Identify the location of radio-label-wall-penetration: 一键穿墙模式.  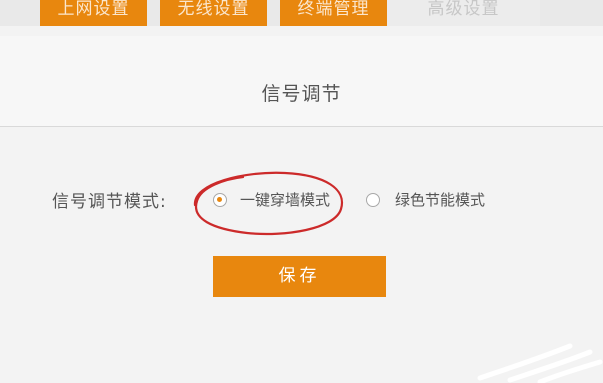
(285, 199).